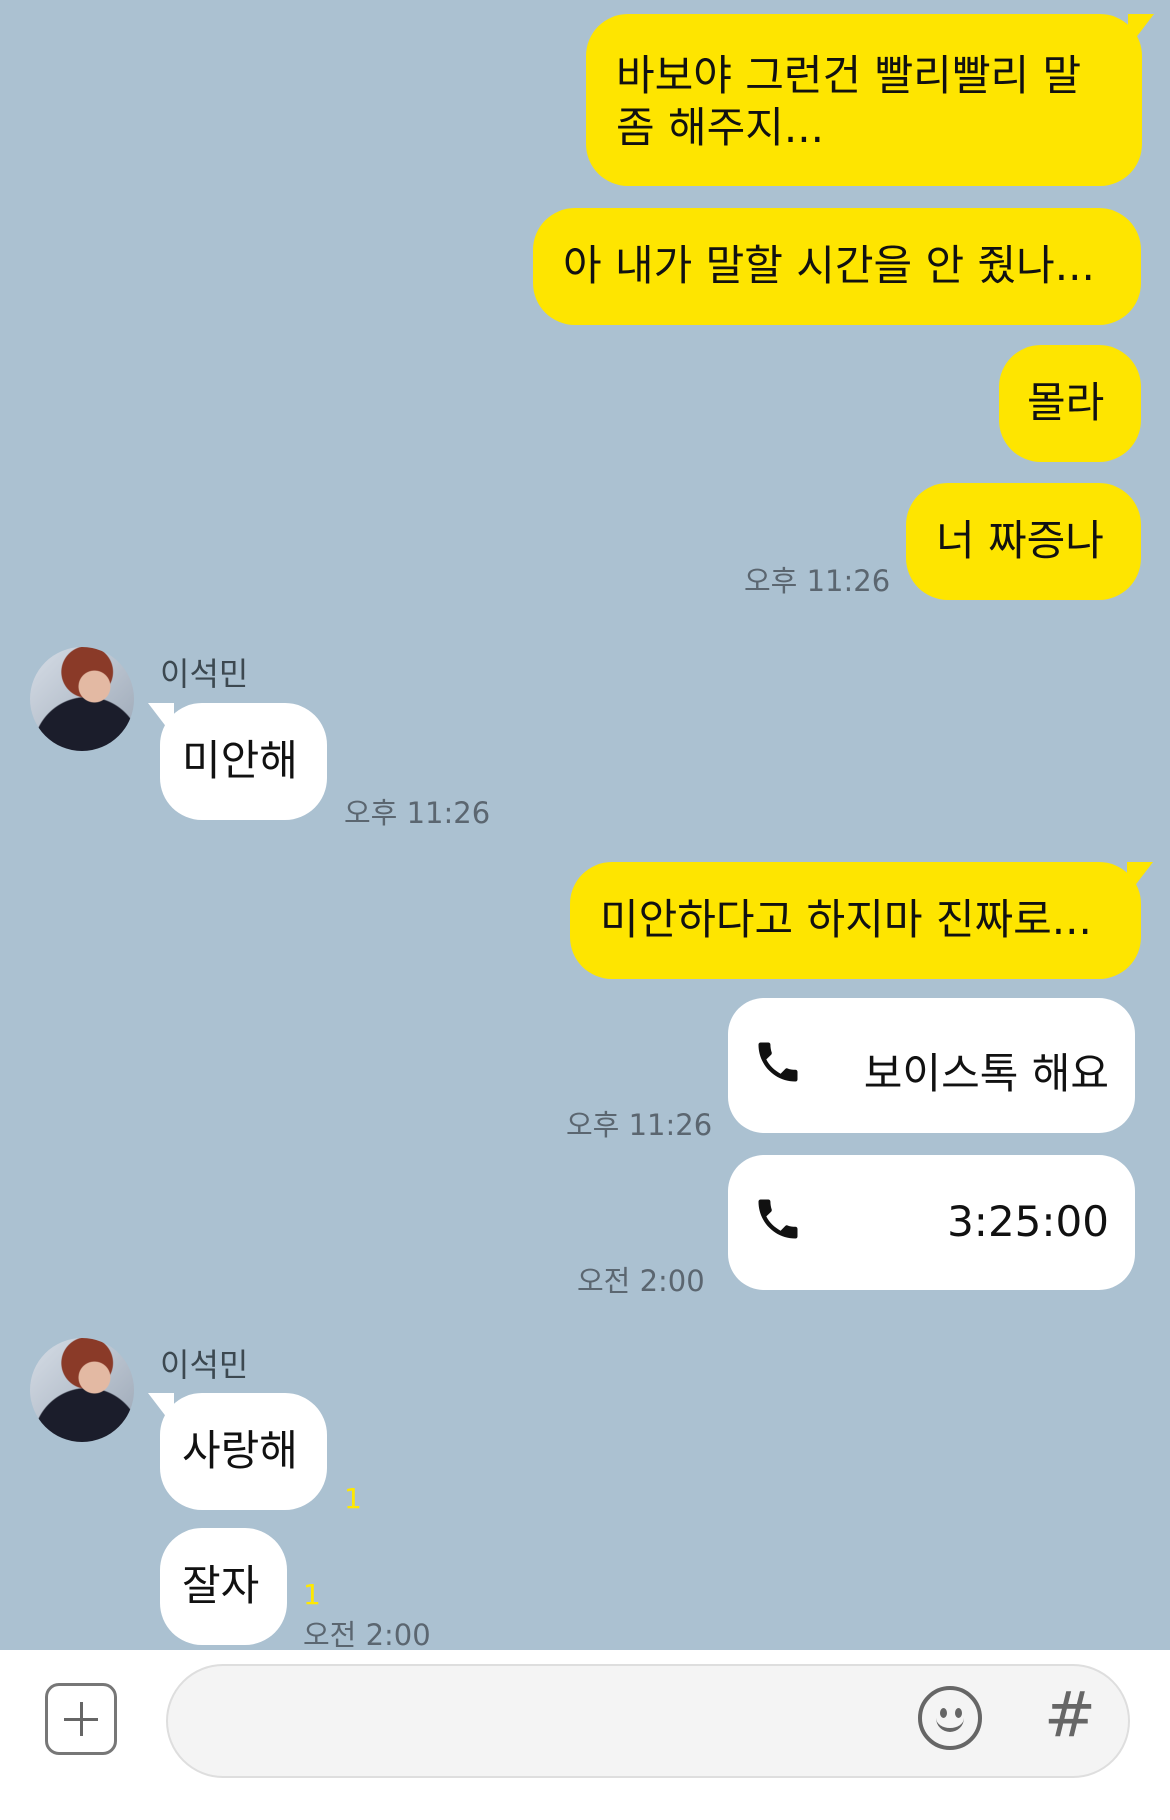  What do you see at coordinates (1020, 540) in the screenshot?
I see `message-text: 너 짜증나` at bounding box center [1020, 540].